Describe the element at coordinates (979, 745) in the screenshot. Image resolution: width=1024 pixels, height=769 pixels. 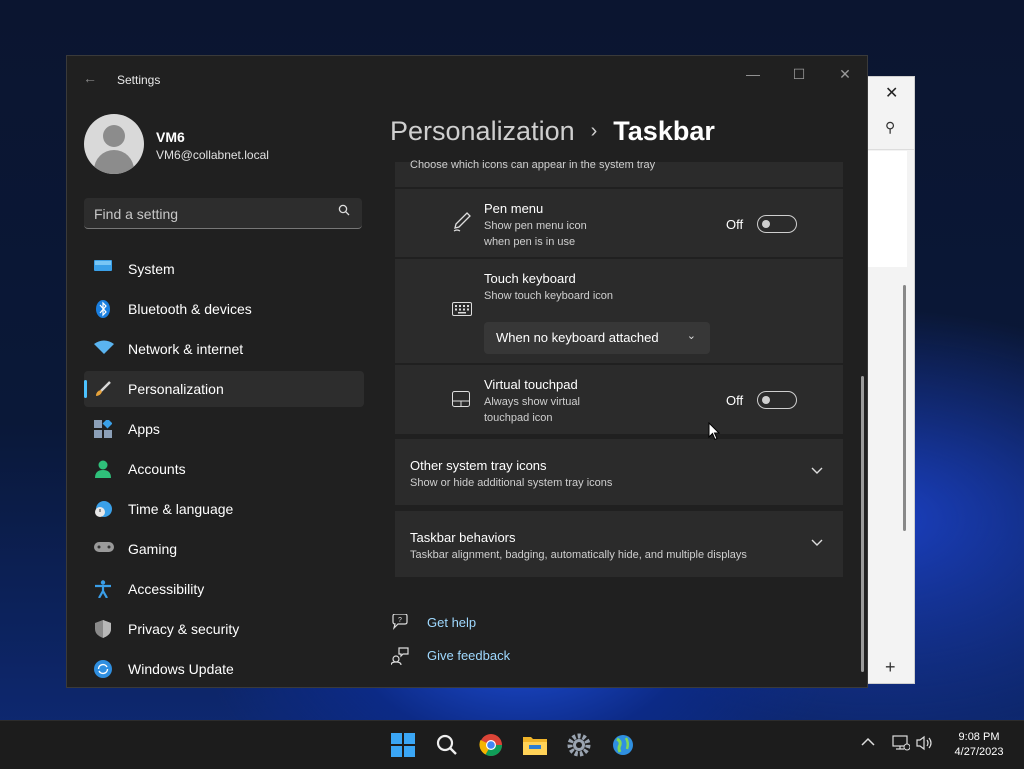
I see `system-clock: 9:08 PM 4/27/2023` at that location.